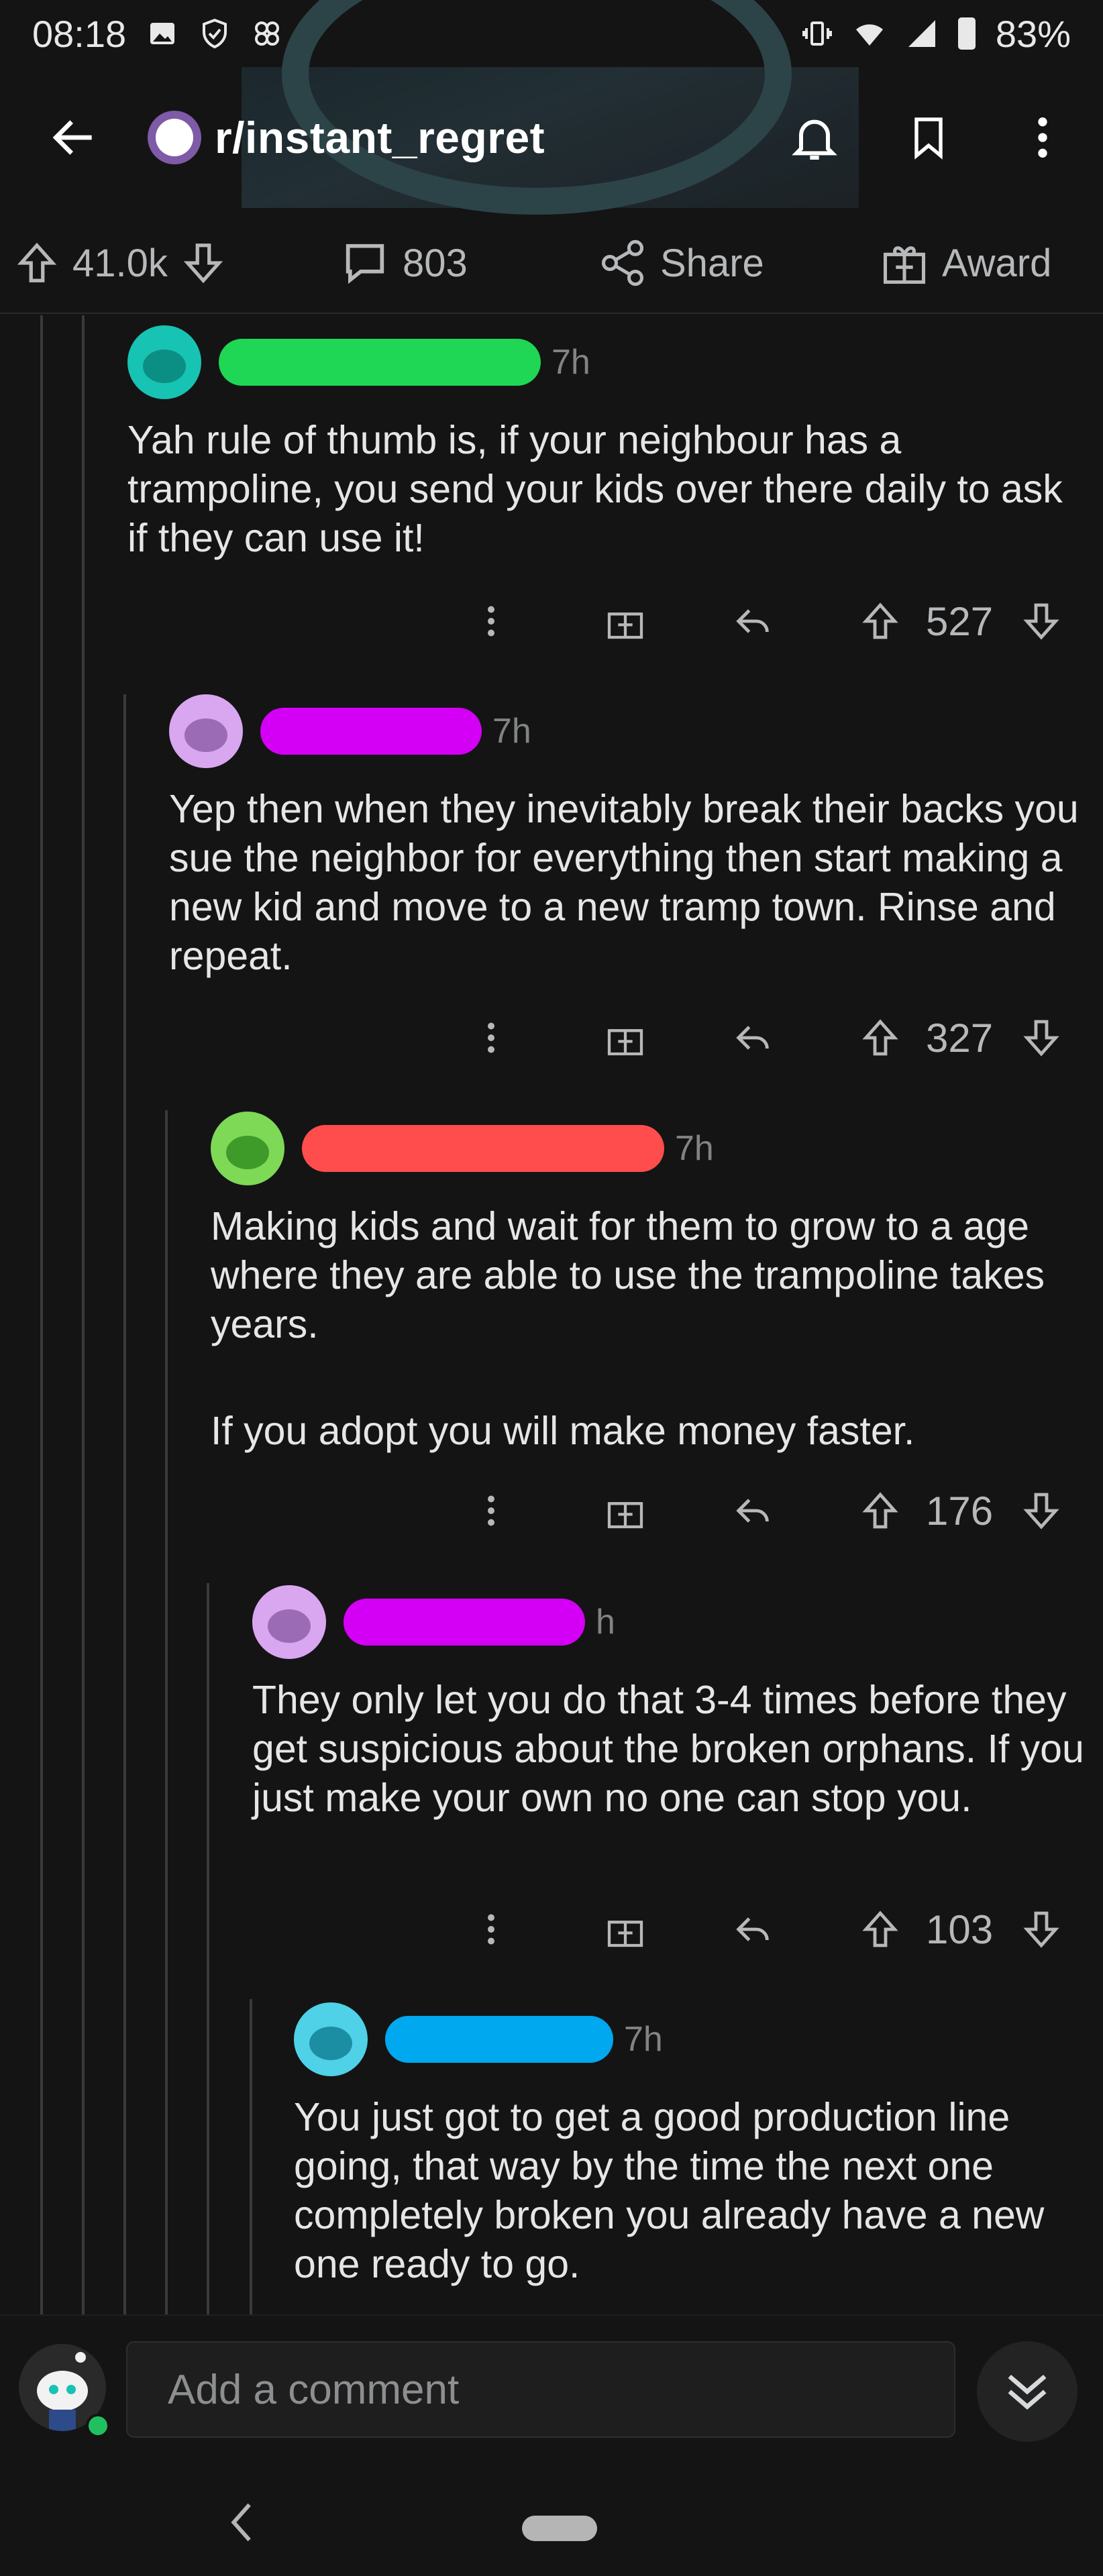 This screenshot has width=1103, height=2576. I want to click on award-button: Award, so click(965, 262).